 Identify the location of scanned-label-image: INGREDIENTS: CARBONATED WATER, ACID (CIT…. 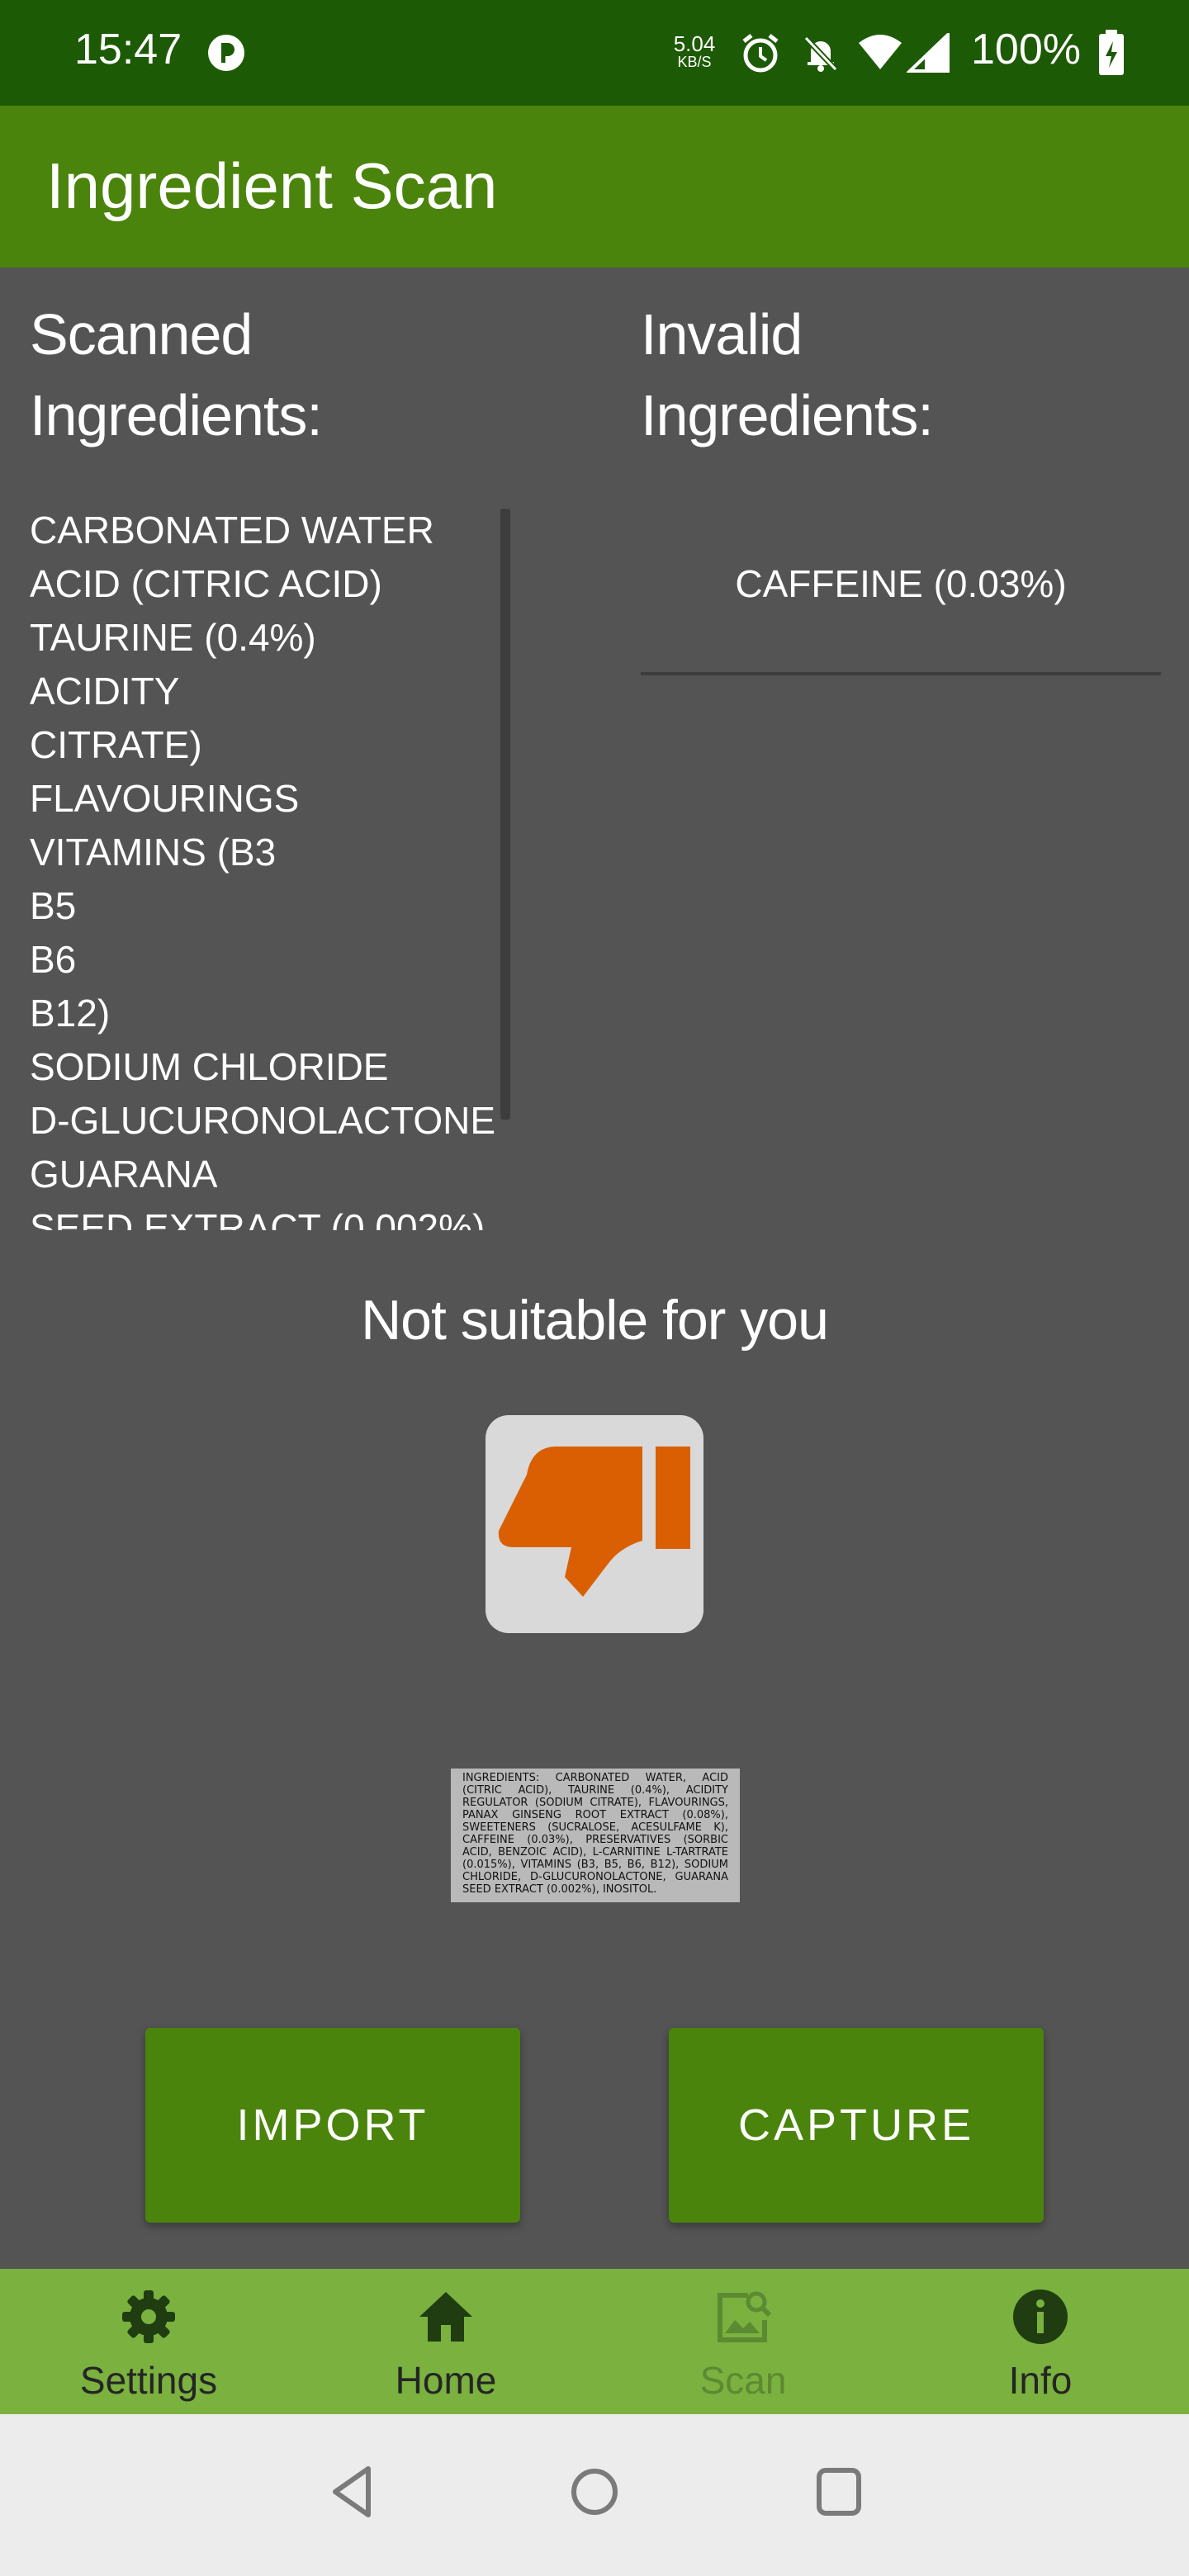
(595, 1835).